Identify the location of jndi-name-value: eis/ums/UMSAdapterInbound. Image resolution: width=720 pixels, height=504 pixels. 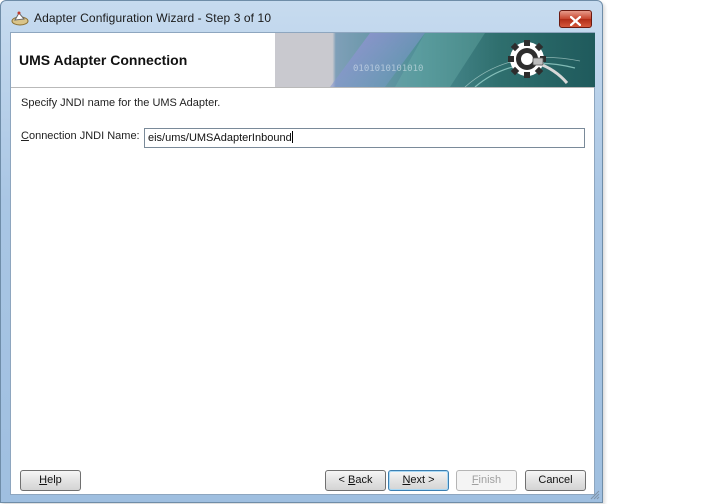
(220, 138).